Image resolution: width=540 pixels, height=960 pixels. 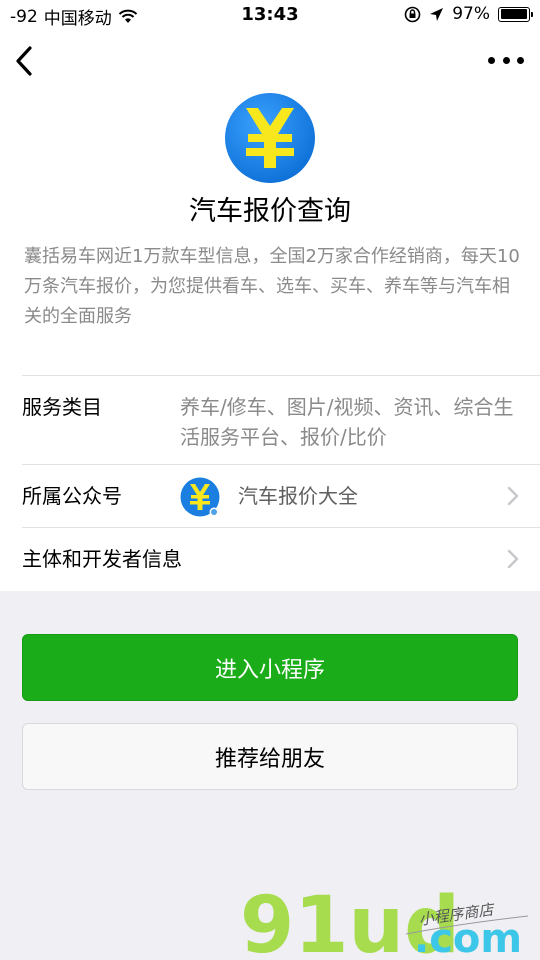 I want to click on official-account-row: 所属公众号 汽车报价大全, so click(x=281, y=495).